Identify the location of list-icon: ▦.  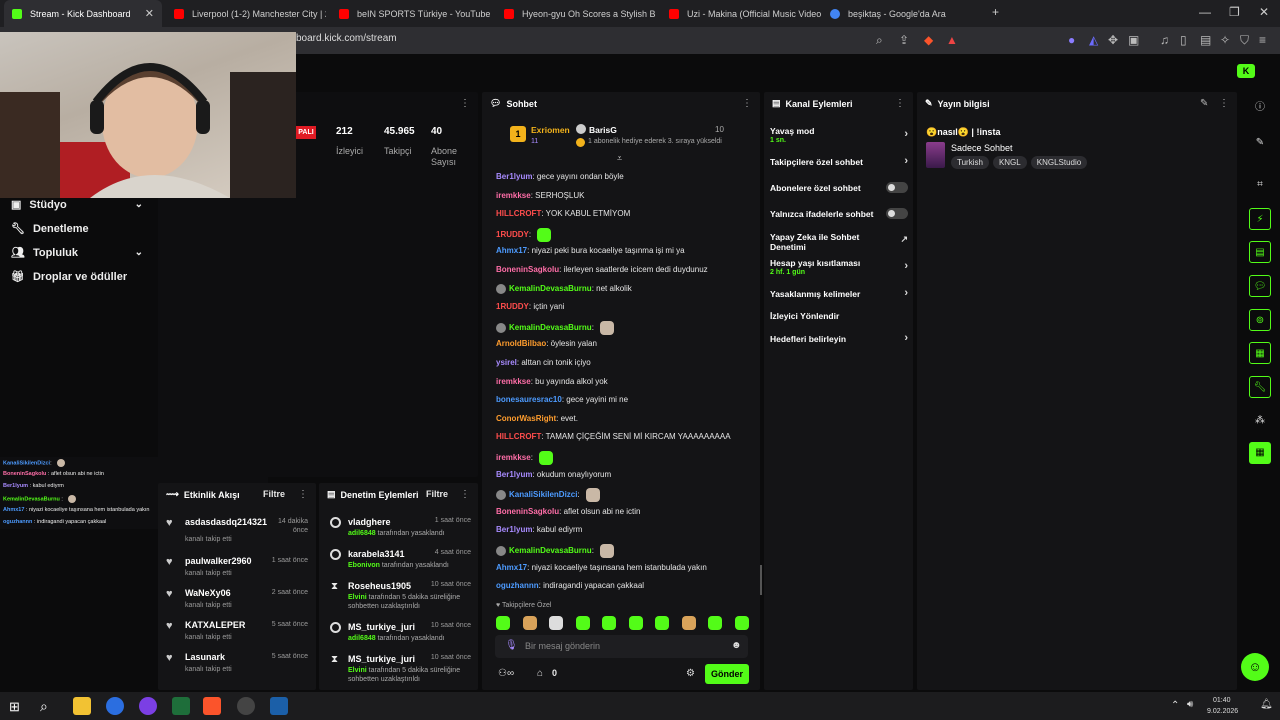
(1260, 353).